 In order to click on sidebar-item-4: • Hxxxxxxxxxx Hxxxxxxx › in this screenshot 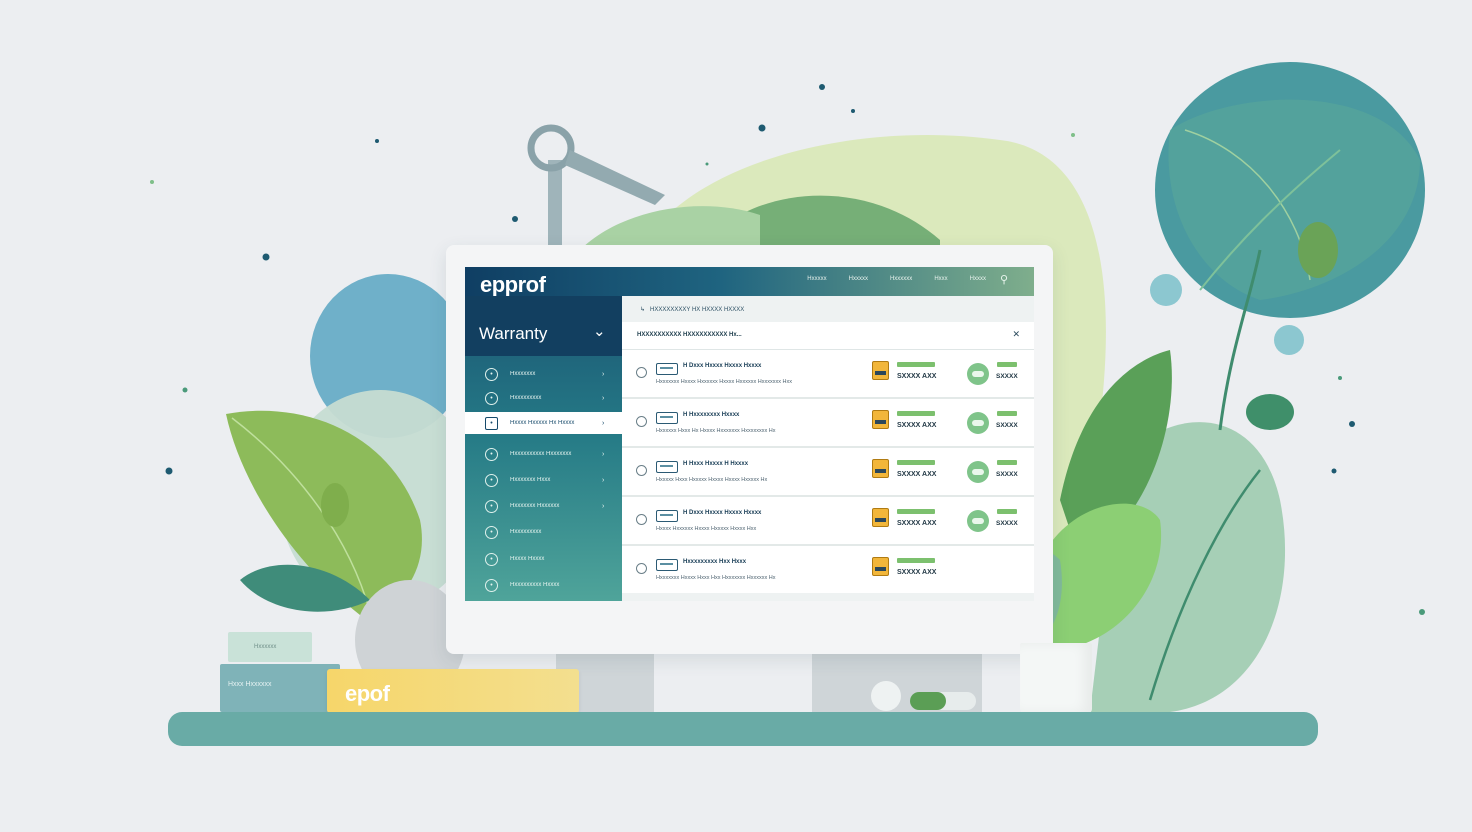, I will do `click(543, 454)`.